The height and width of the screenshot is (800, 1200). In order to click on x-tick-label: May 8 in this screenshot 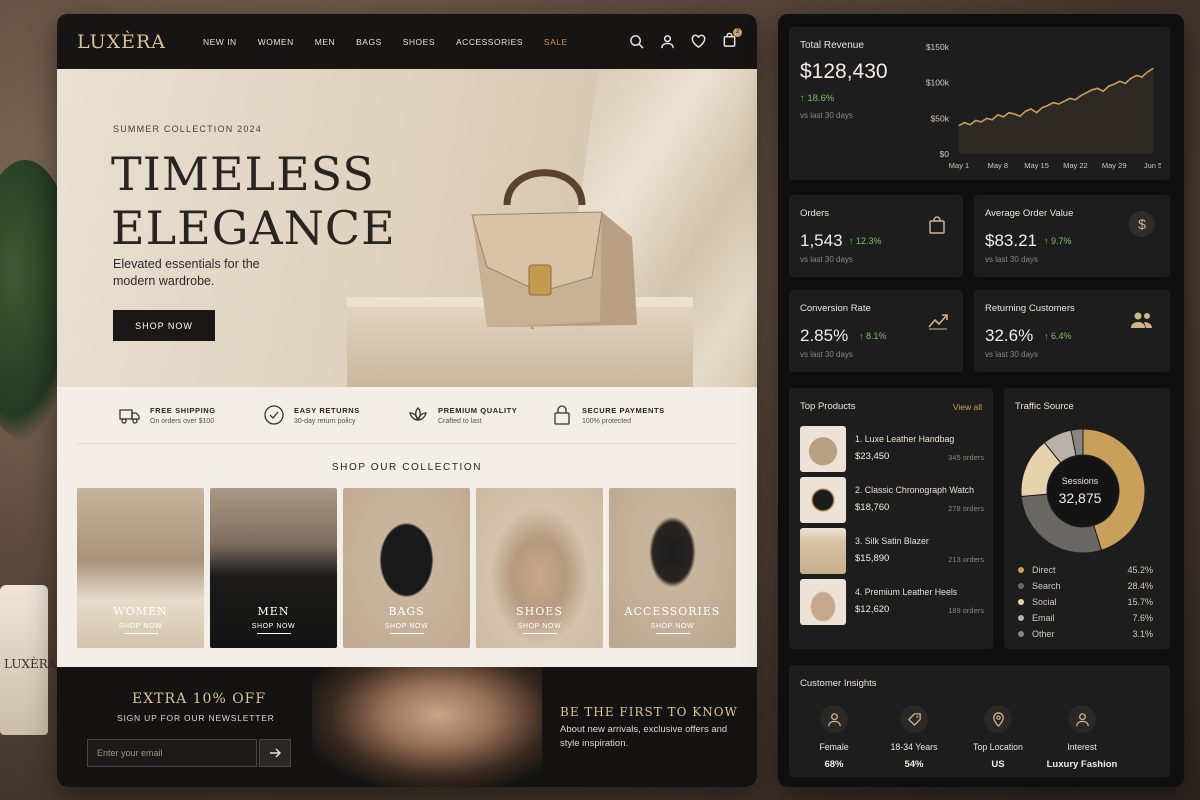, I will do `click(998, 165)`.